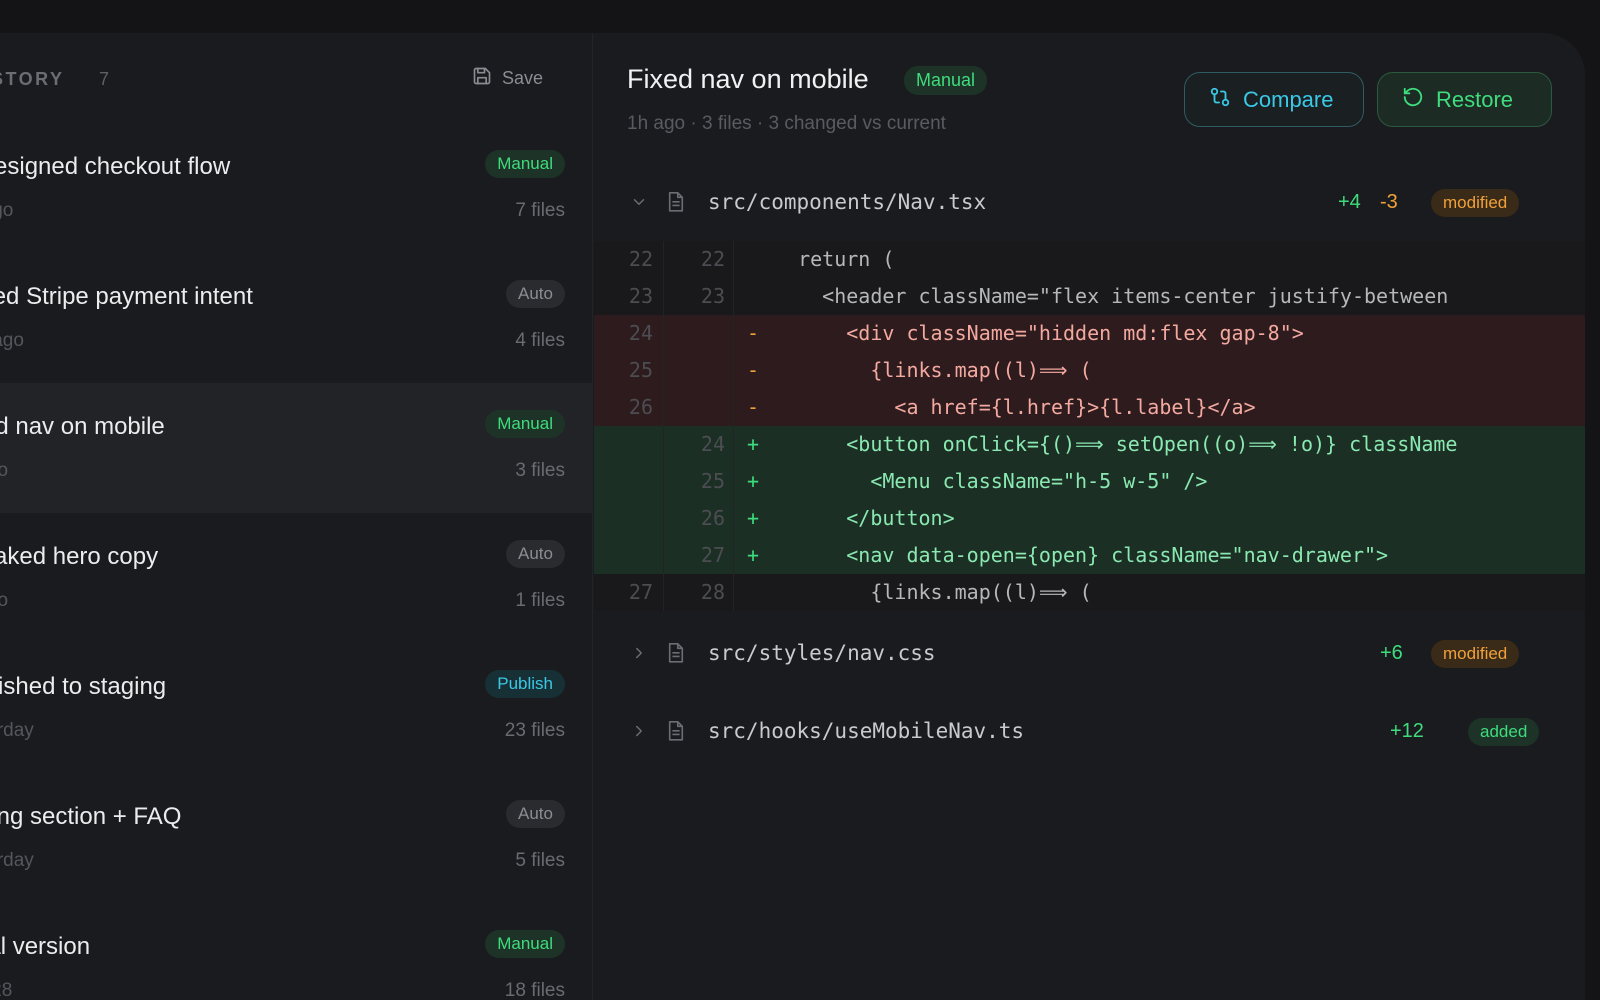  Describe the element at coordinates (1413, 100) in the screenshot. I see `restore-icon` at that location.